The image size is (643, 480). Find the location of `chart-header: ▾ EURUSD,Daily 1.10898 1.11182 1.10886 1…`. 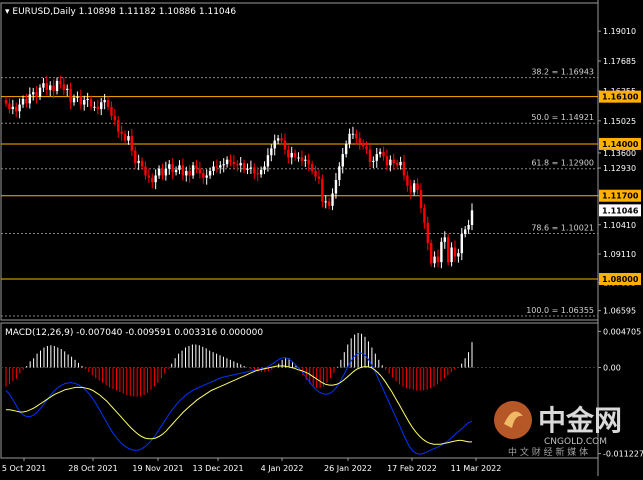

chart-header: ▾ EURUSD,Daily 1.10898 1.11182 1.10886 1… is located at coordinates (120, 12).